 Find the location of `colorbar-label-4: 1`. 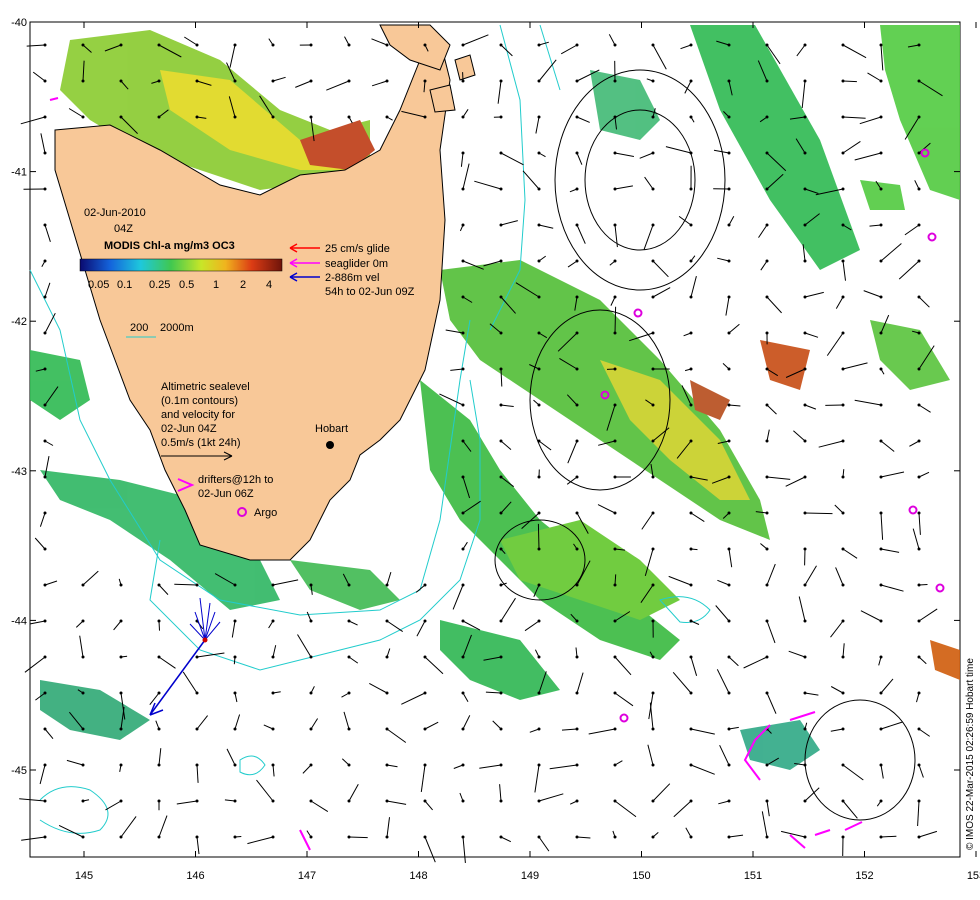

colorbar-label-4: 1 is located at coordinates (216, 285).